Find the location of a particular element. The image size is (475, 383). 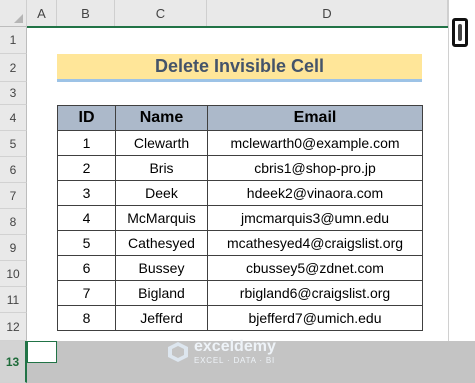

column-header-divider is located at coordinates (237, 27).